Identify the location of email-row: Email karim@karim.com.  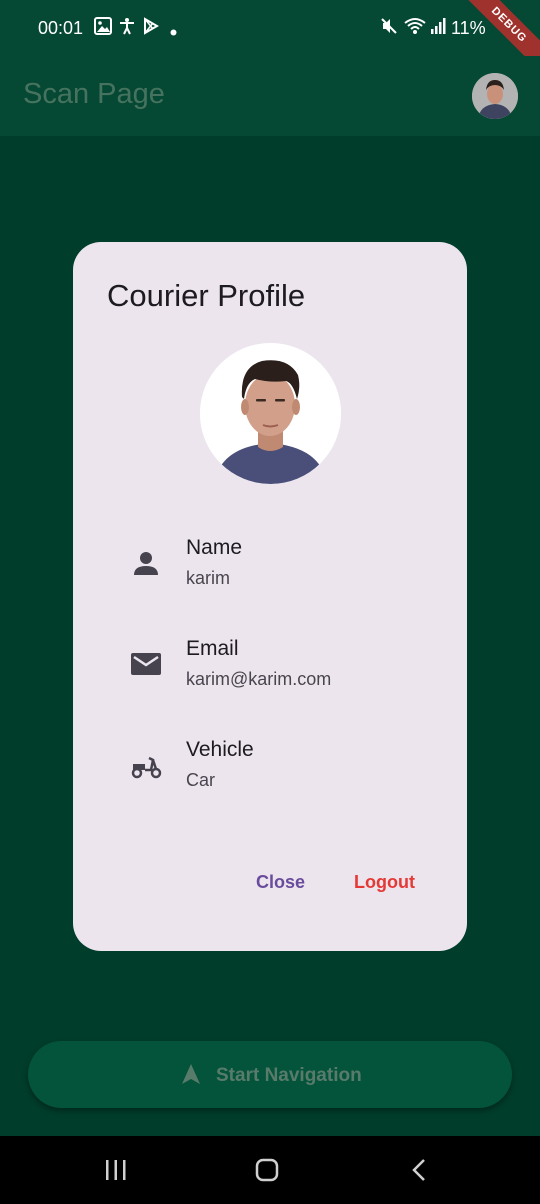
(270, 667).